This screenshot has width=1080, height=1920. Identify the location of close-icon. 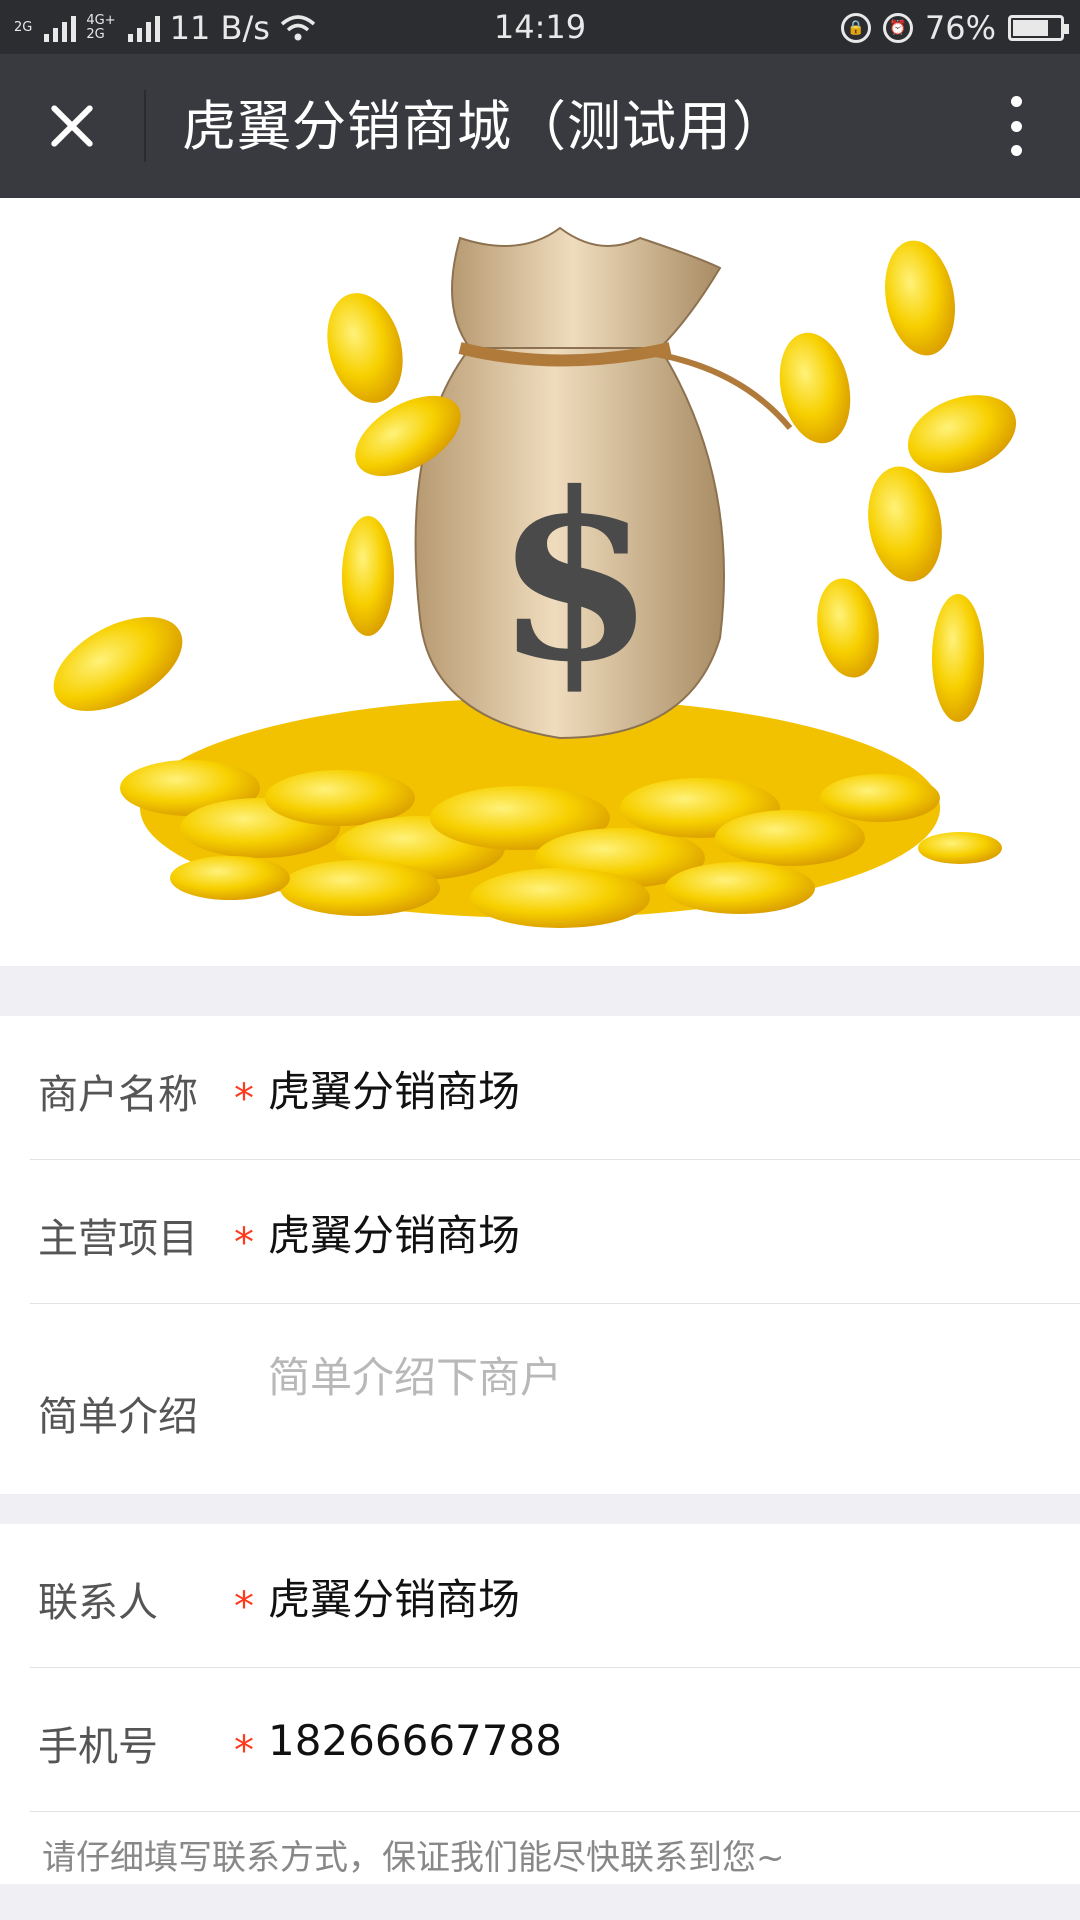
(72, 126).